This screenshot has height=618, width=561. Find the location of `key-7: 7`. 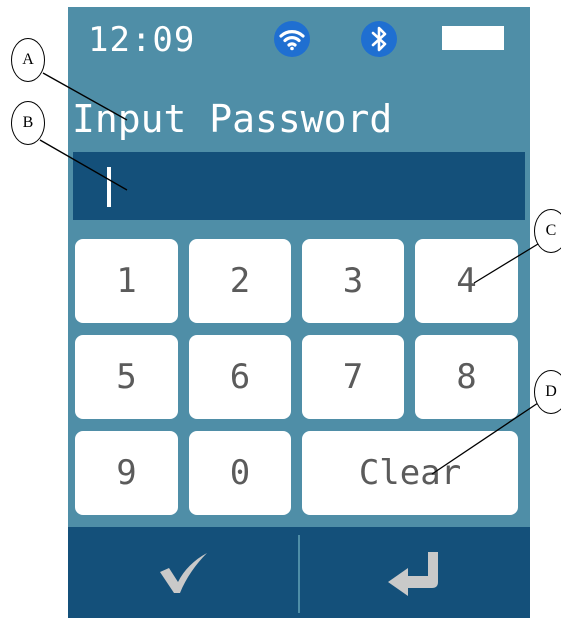

key-7: 7 is located at coordinates (353, 377).